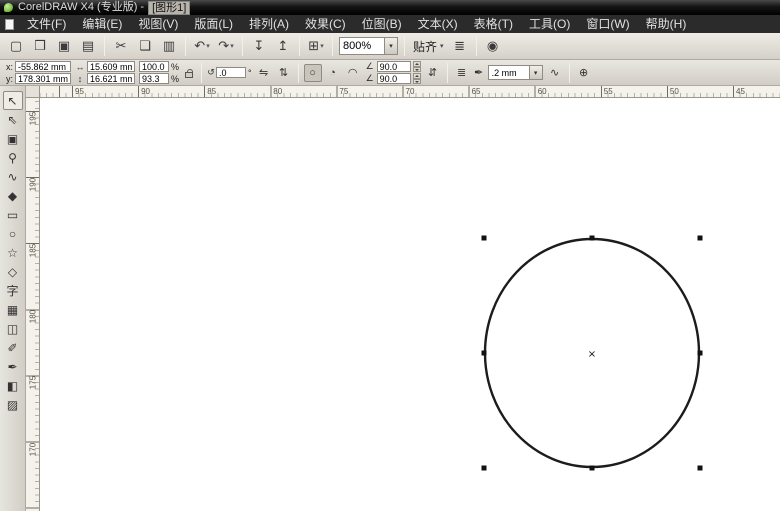 The height and width of the screenshot is (511, 780). What do you see at coordinates (102, 24) in the screenshot?
I see `menu-item-2: 编辑(E)` at bounding box center [102, 24].